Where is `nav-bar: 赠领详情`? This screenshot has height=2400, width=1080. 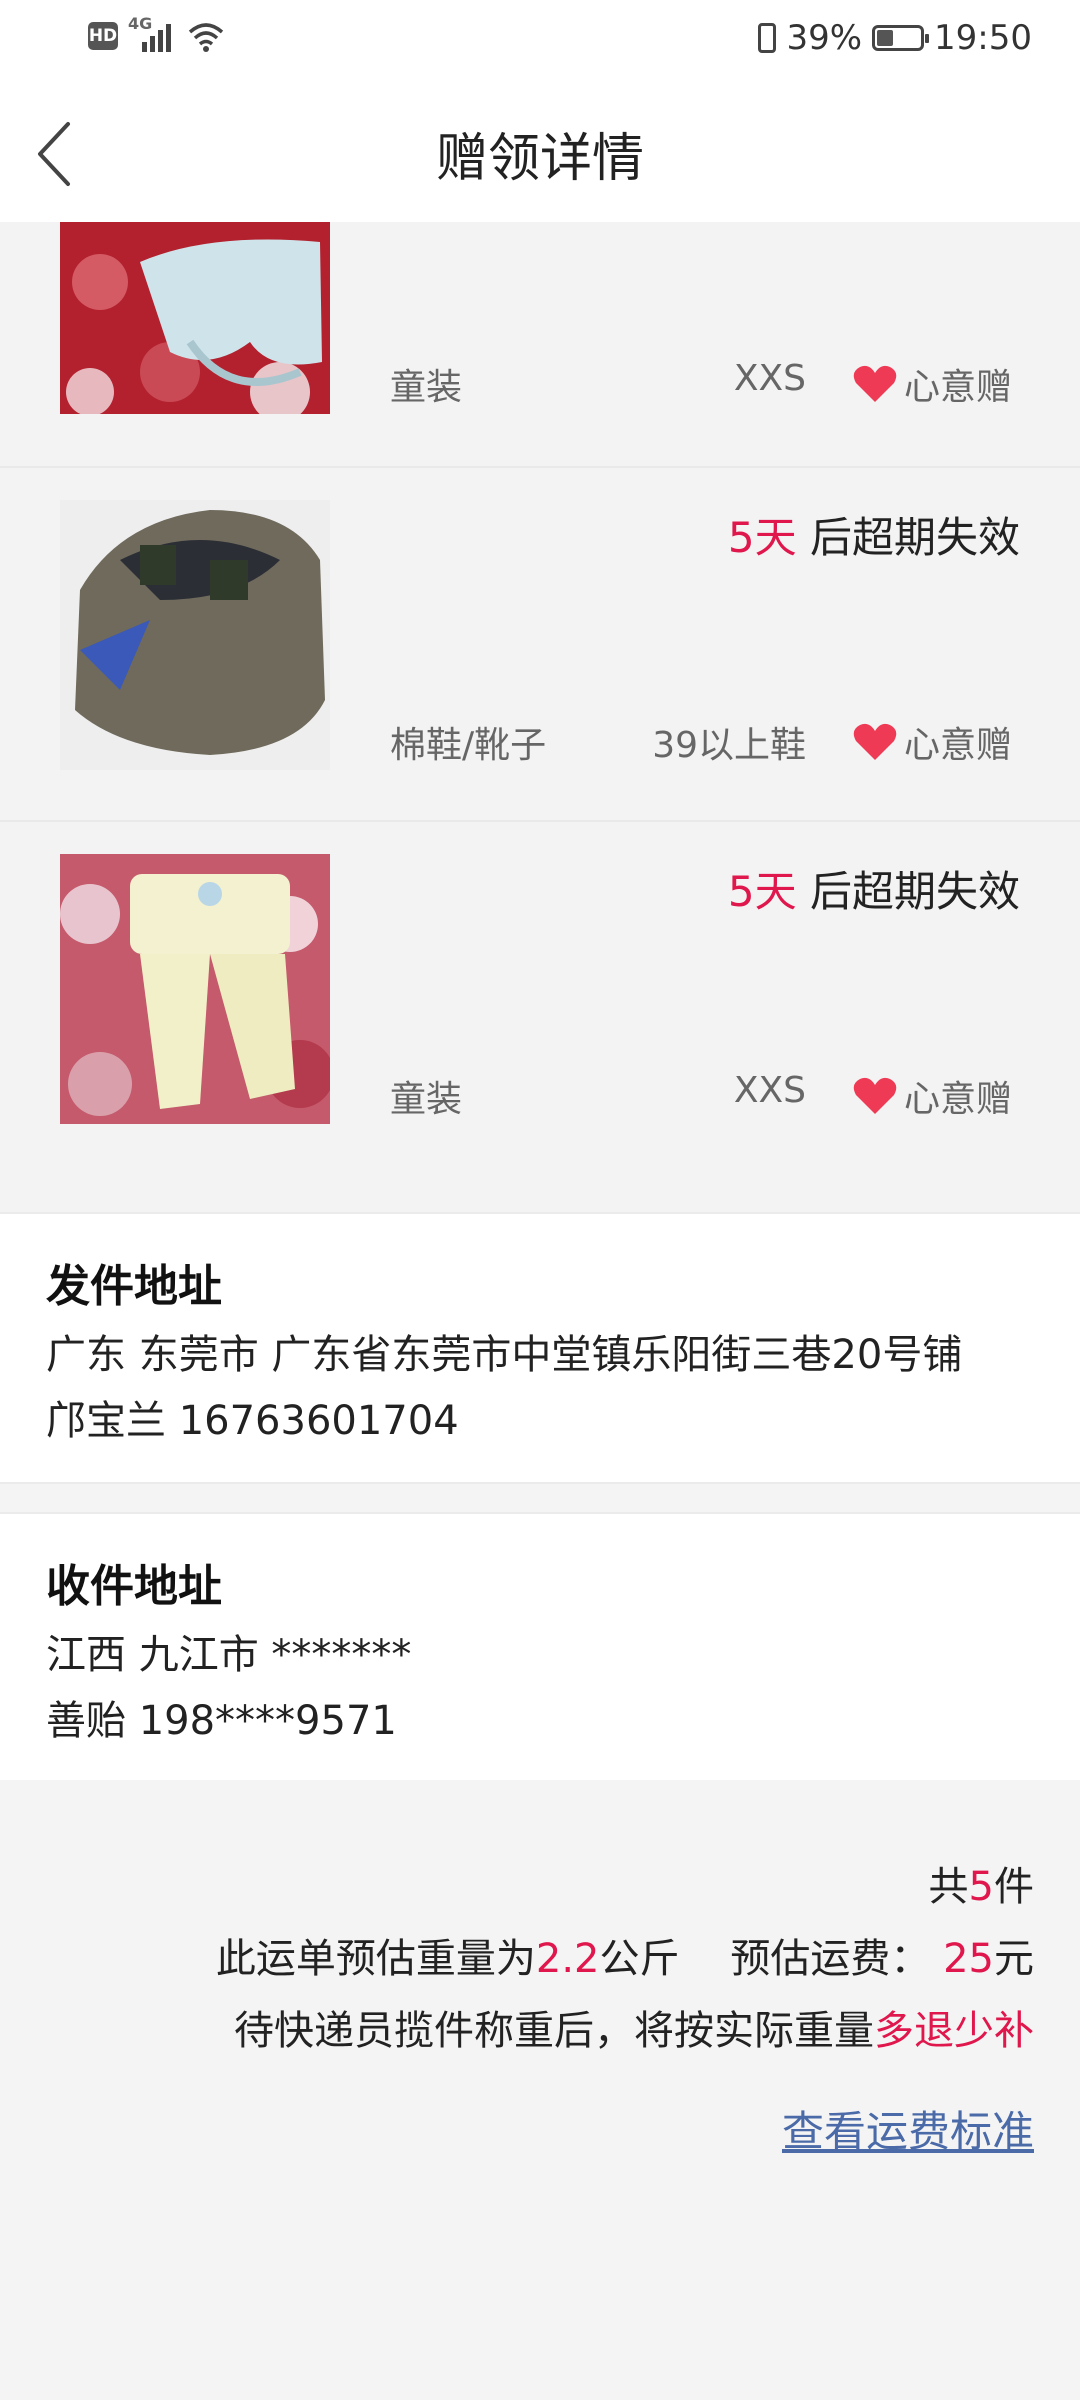 nav-bar: 赠领详情 is located at coordinates (540, 151).